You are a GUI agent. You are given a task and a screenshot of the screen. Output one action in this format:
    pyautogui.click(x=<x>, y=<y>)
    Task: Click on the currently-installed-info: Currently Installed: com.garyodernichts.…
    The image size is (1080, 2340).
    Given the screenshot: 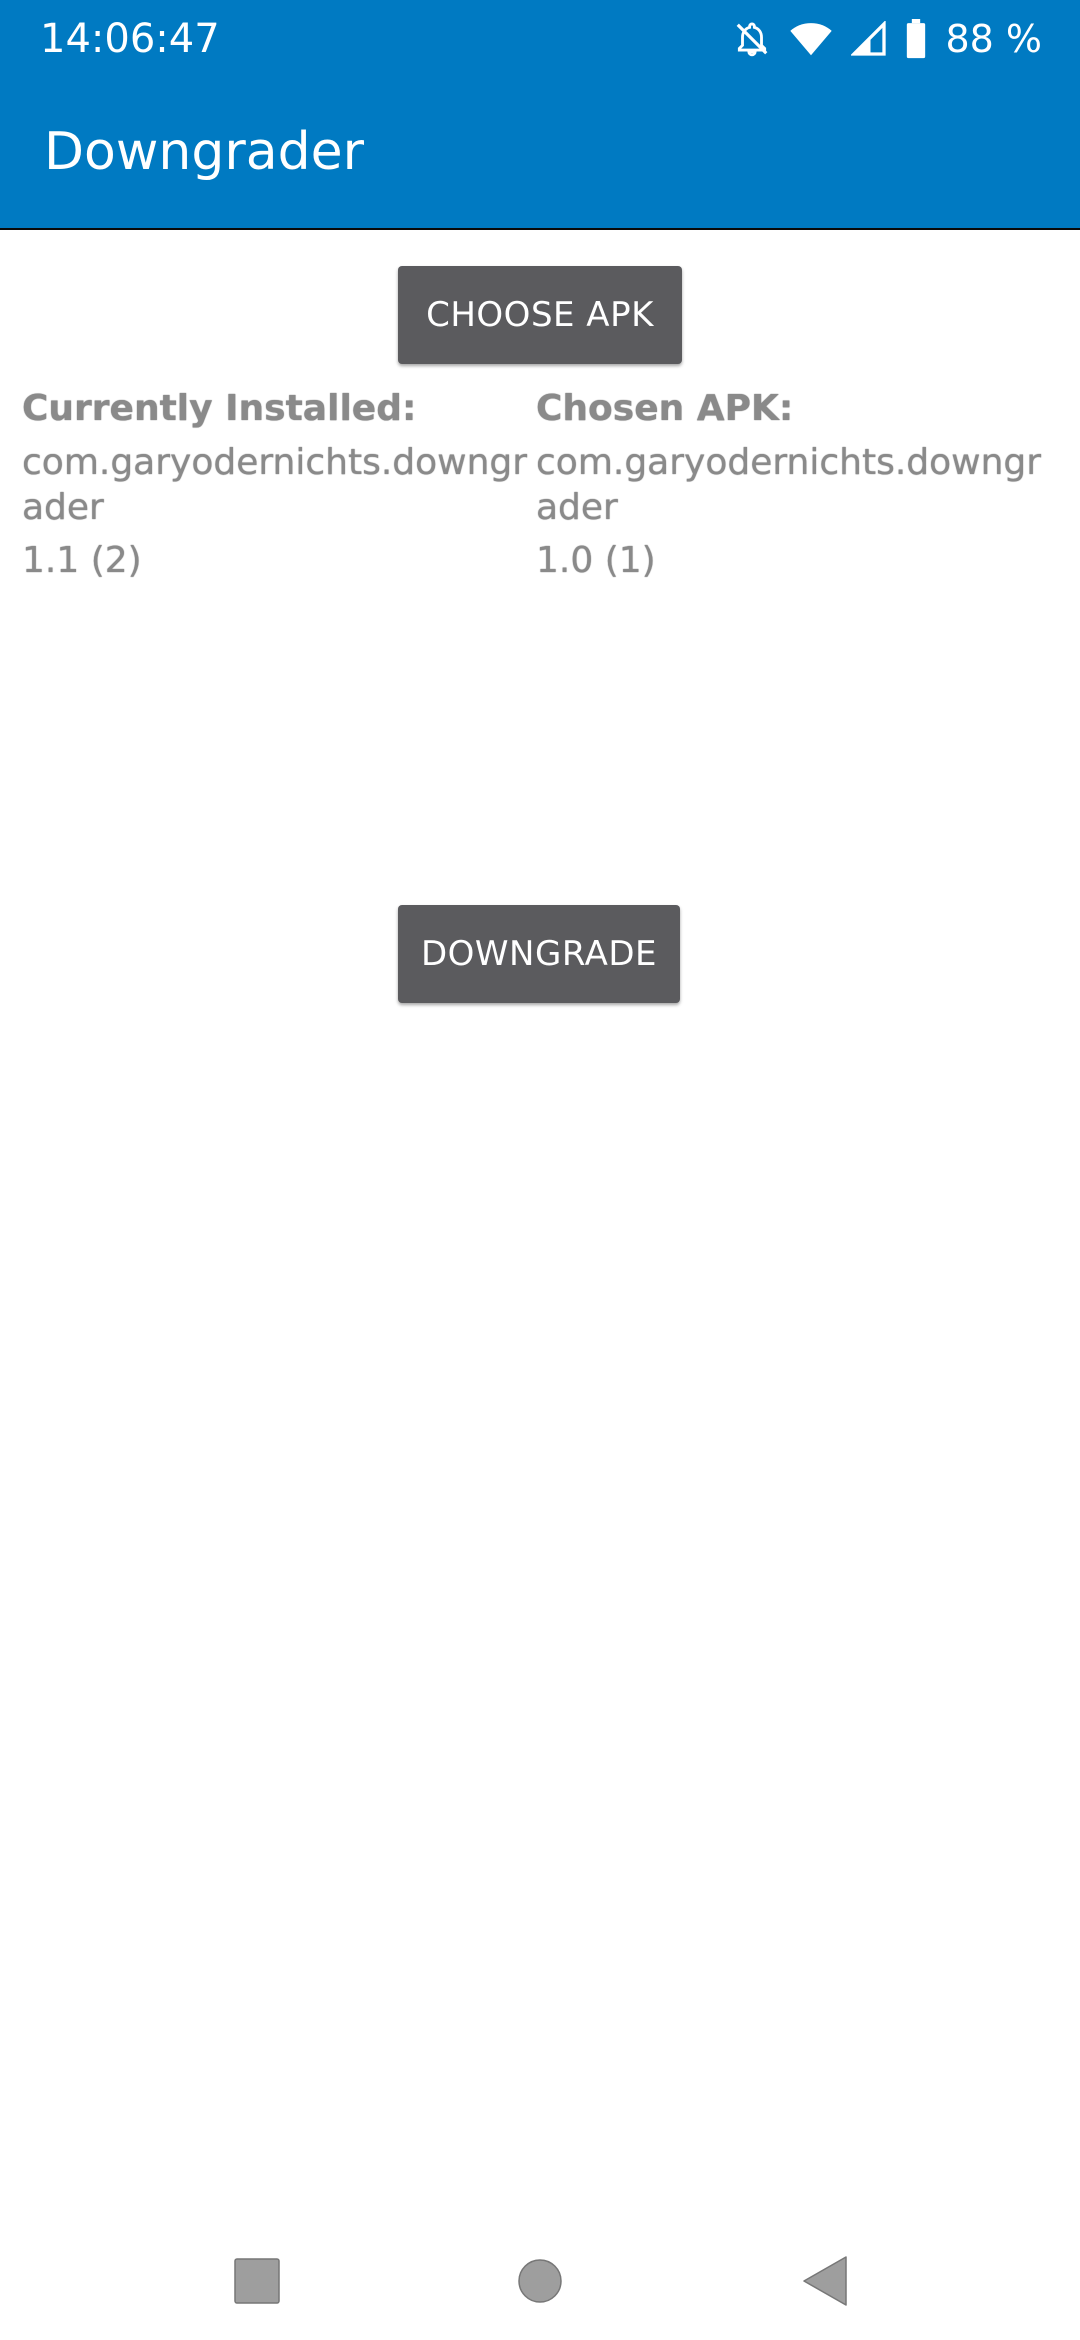 What is the action you would take?
    pyautogui.click(x=279, y=484)
    